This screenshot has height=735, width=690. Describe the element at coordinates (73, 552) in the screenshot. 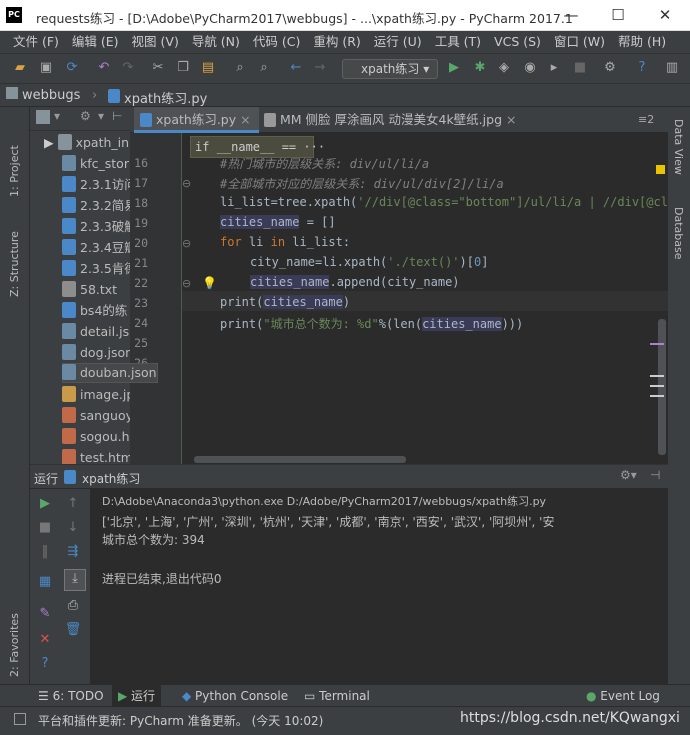

I see `soft-wrap-icon: ⇶` at that location.